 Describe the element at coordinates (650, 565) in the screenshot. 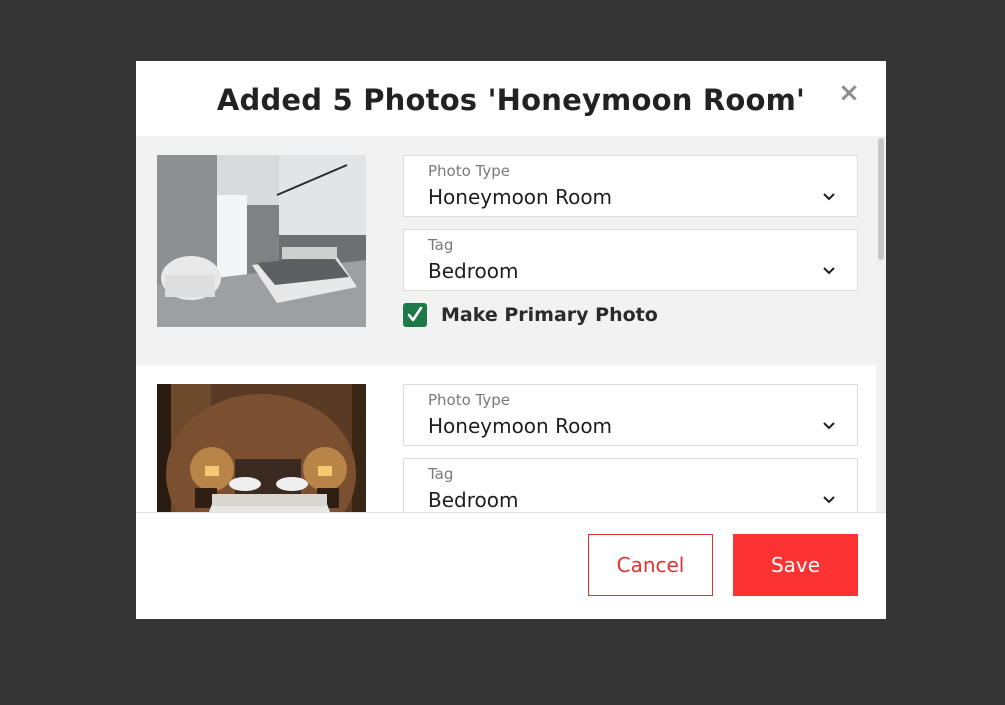

I see `cancel-button: Cancel` at that location.